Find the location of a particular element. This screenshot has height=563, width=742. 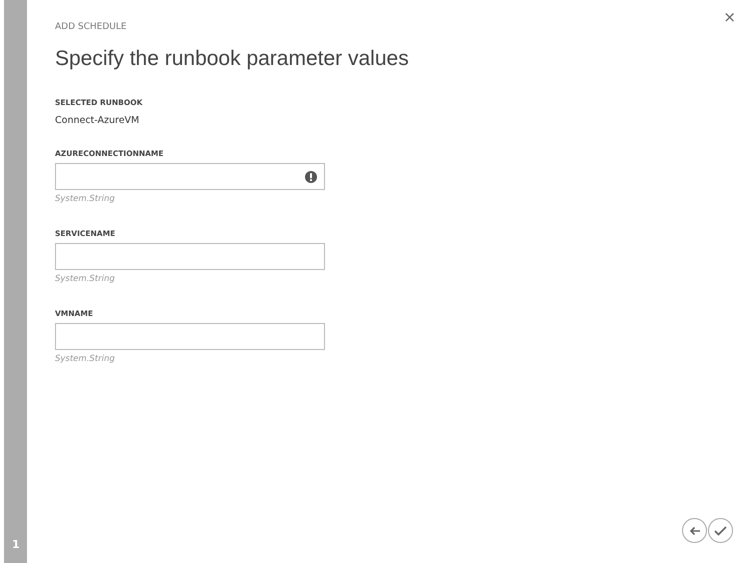

checkmark-icon is located at coordinates (720, 531).